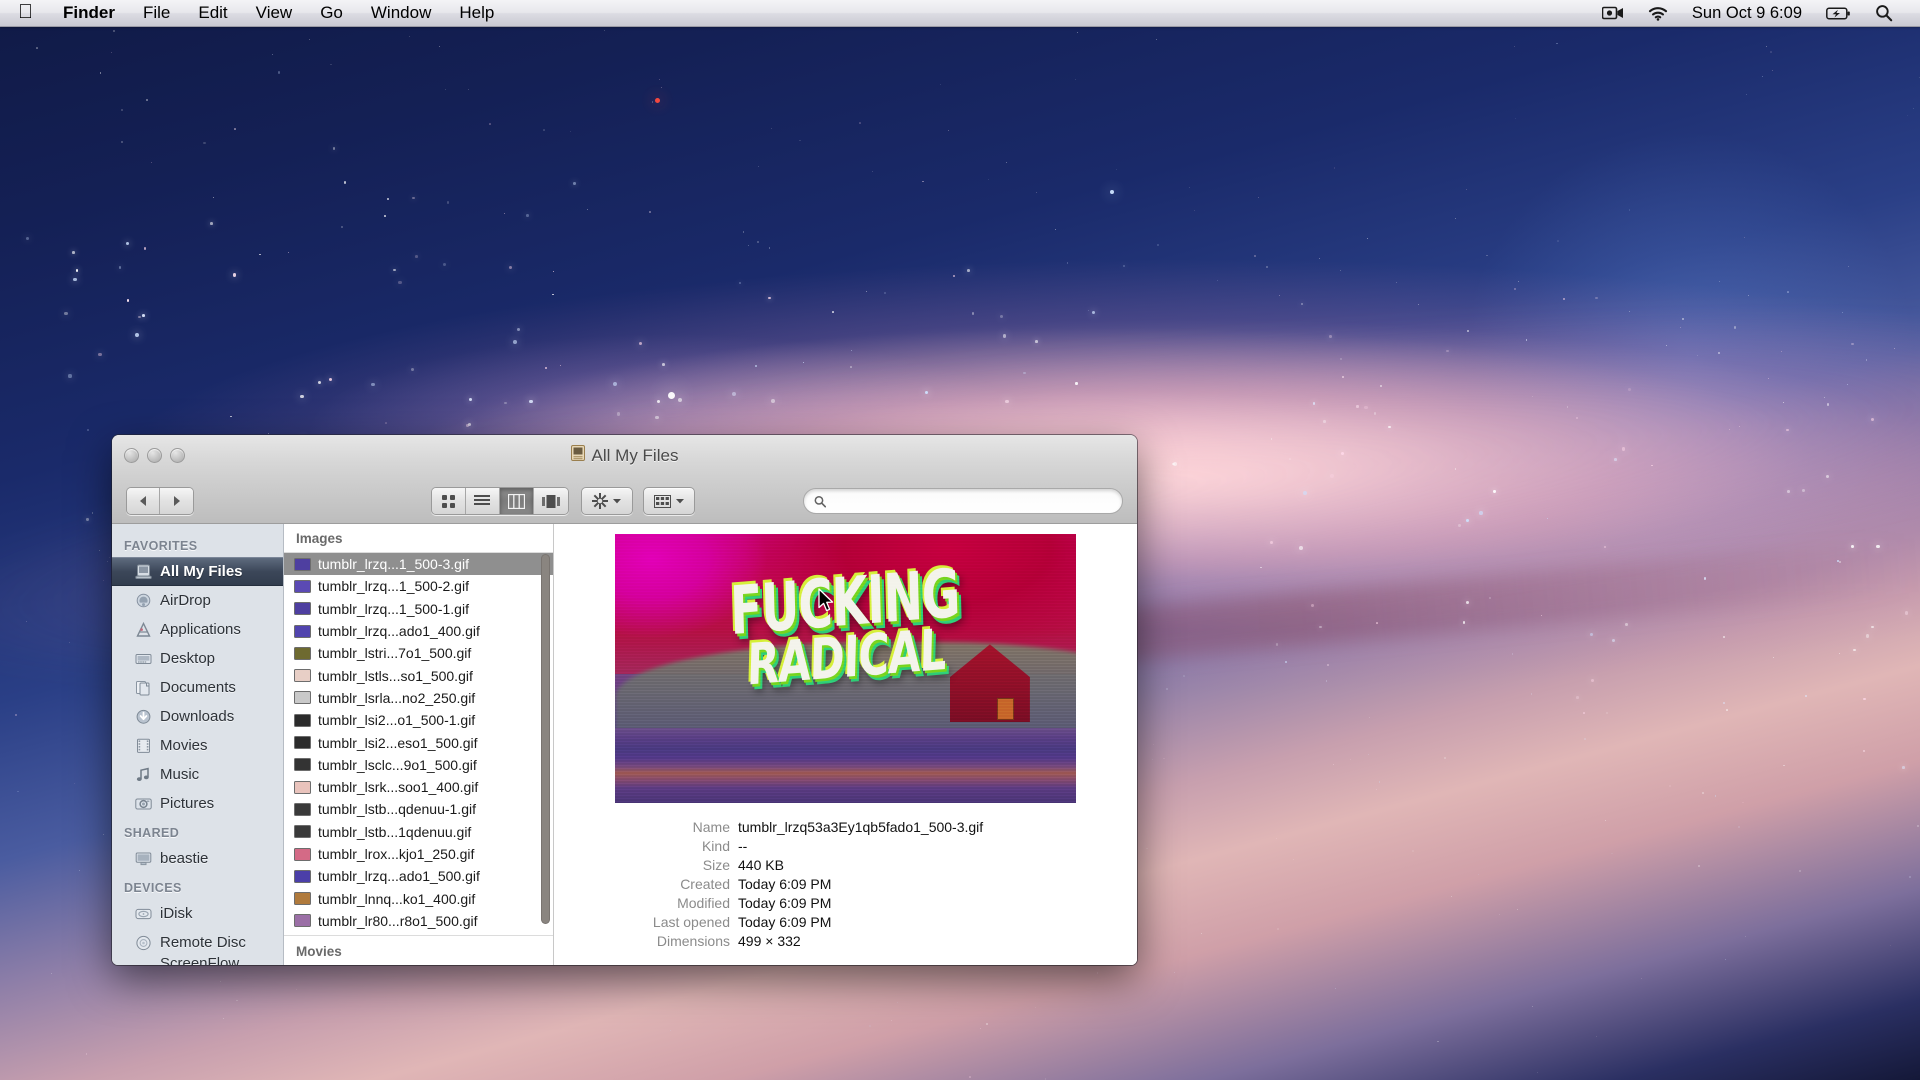 This screenshot has height=1080, width=1920. What do you see at coordinates (212, 13) in the screenshot?
I see `menu-item-edit: Edit` at bounding box center [212, 13].